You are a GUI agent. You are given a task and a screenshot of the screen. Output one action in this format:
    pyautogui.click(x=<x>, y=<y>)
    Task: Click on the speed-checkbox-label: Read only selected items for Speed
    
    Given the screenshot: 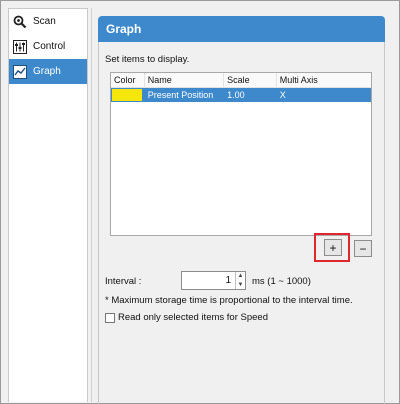 What is the action you would take?
    pyautogui.click(x=193, y=317)
    